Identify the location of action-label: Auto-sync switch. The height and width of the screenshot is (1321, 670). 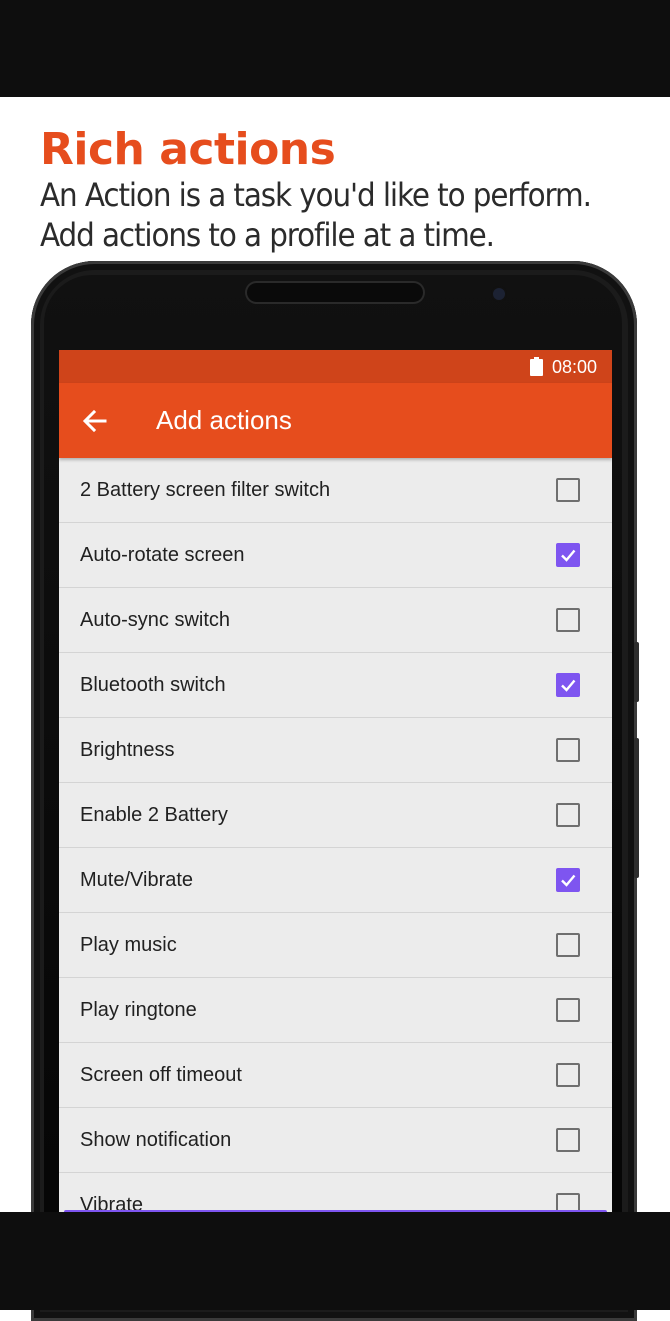
(155, 620).